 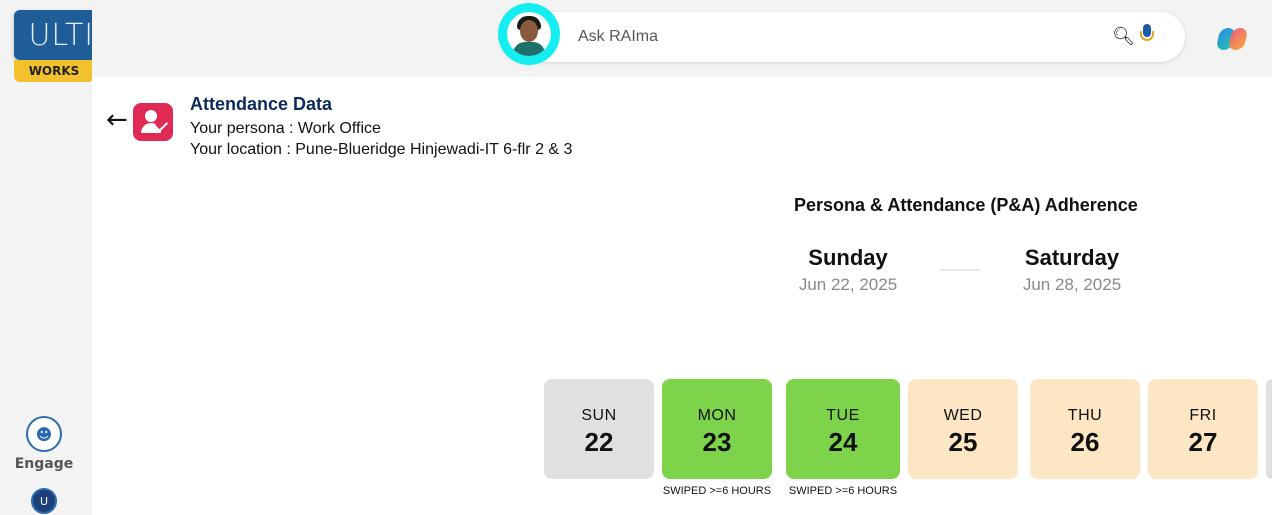 I want to click on range-end-day: Saturday, so click(x=1072, y=257).